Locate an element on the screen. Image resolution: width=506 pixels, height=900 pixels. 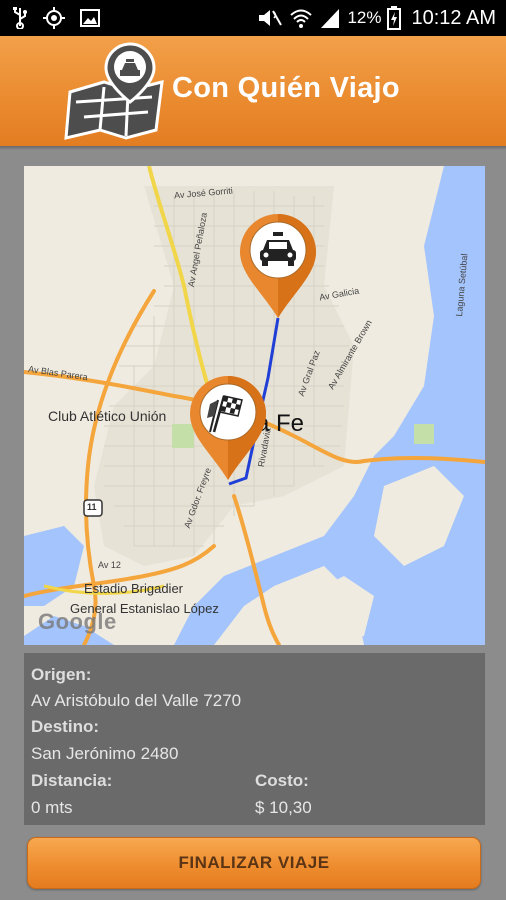
cost-value: $ 10,30 is located at coordinates (283, 807).